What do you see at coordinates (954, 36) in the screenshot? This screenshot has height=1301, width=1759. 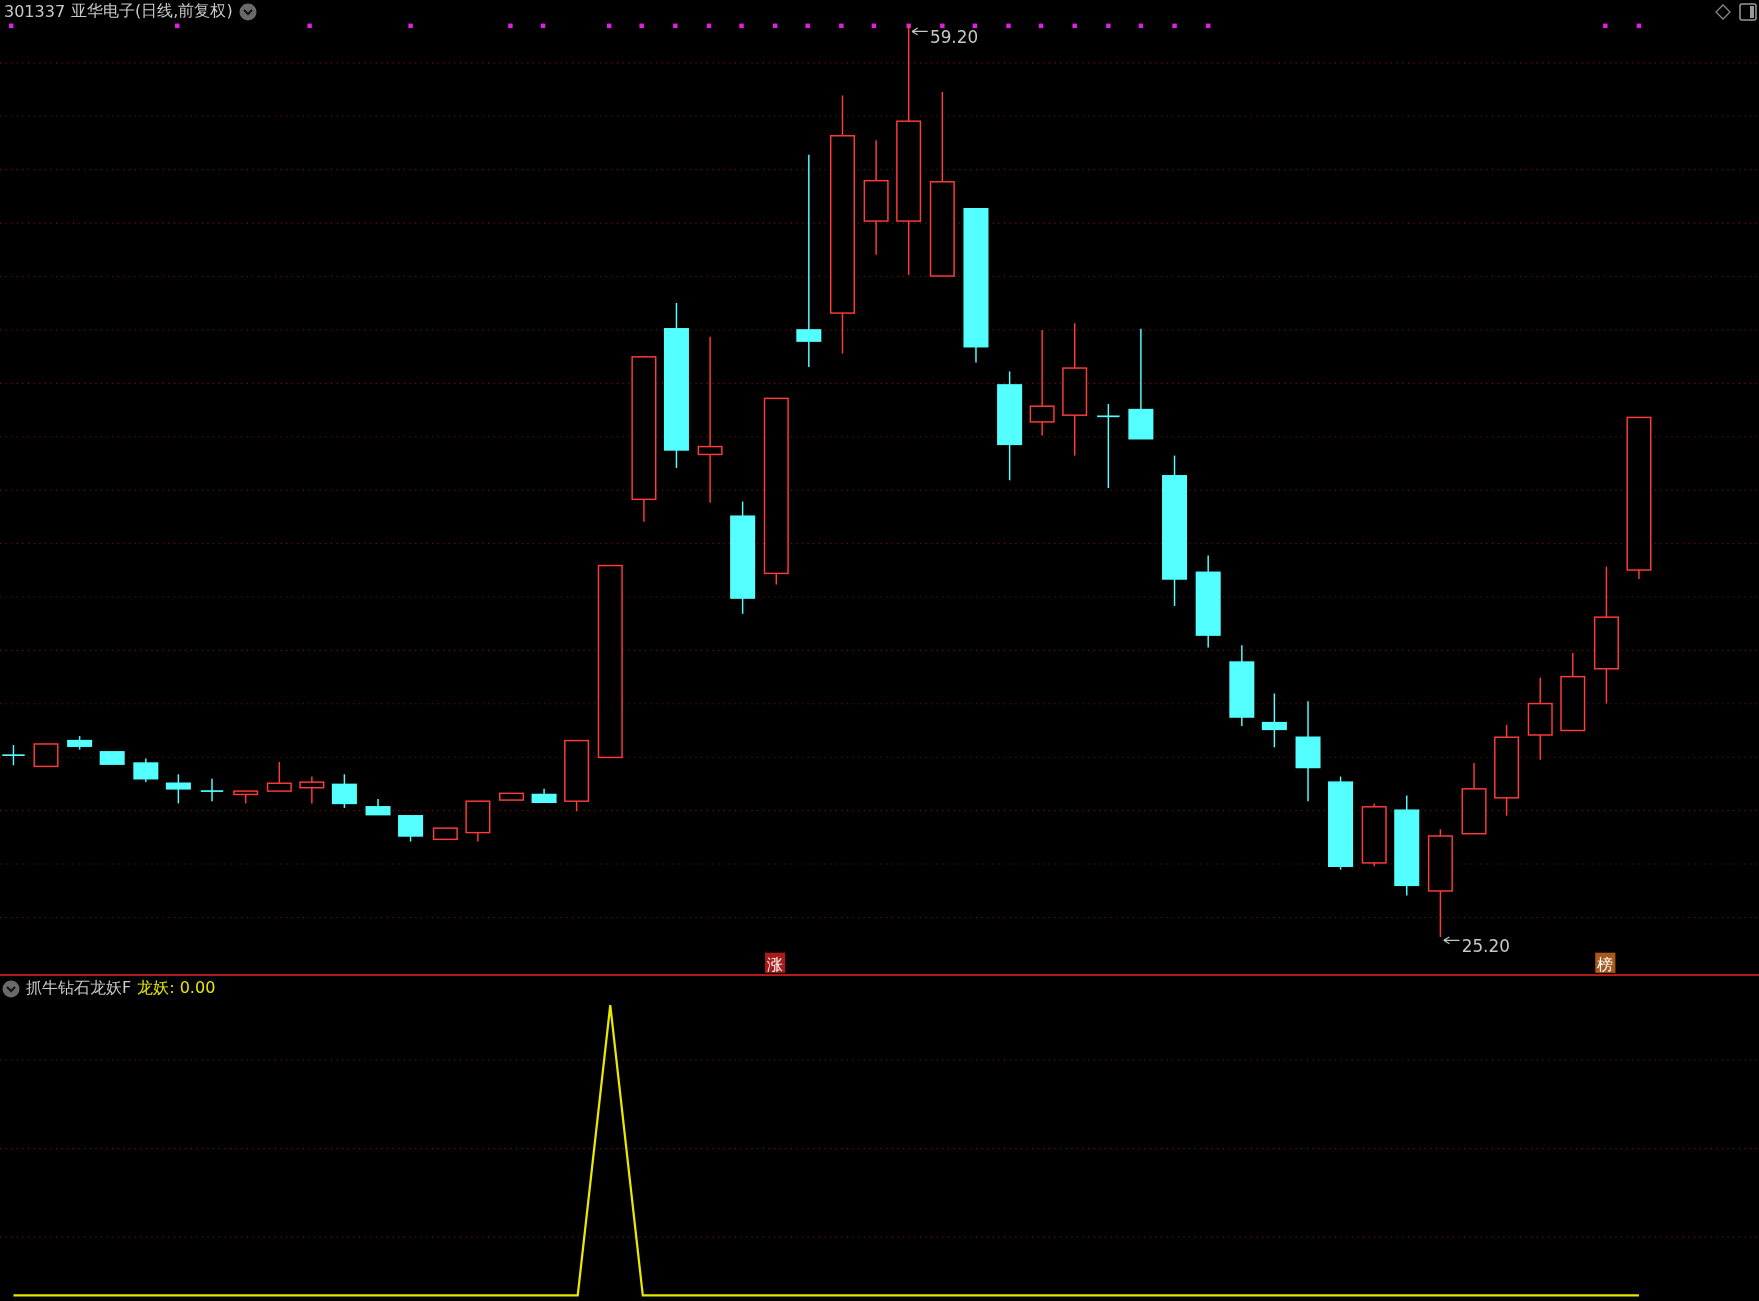 I see `price-label: 59.20` at bounding box center [954, 36].